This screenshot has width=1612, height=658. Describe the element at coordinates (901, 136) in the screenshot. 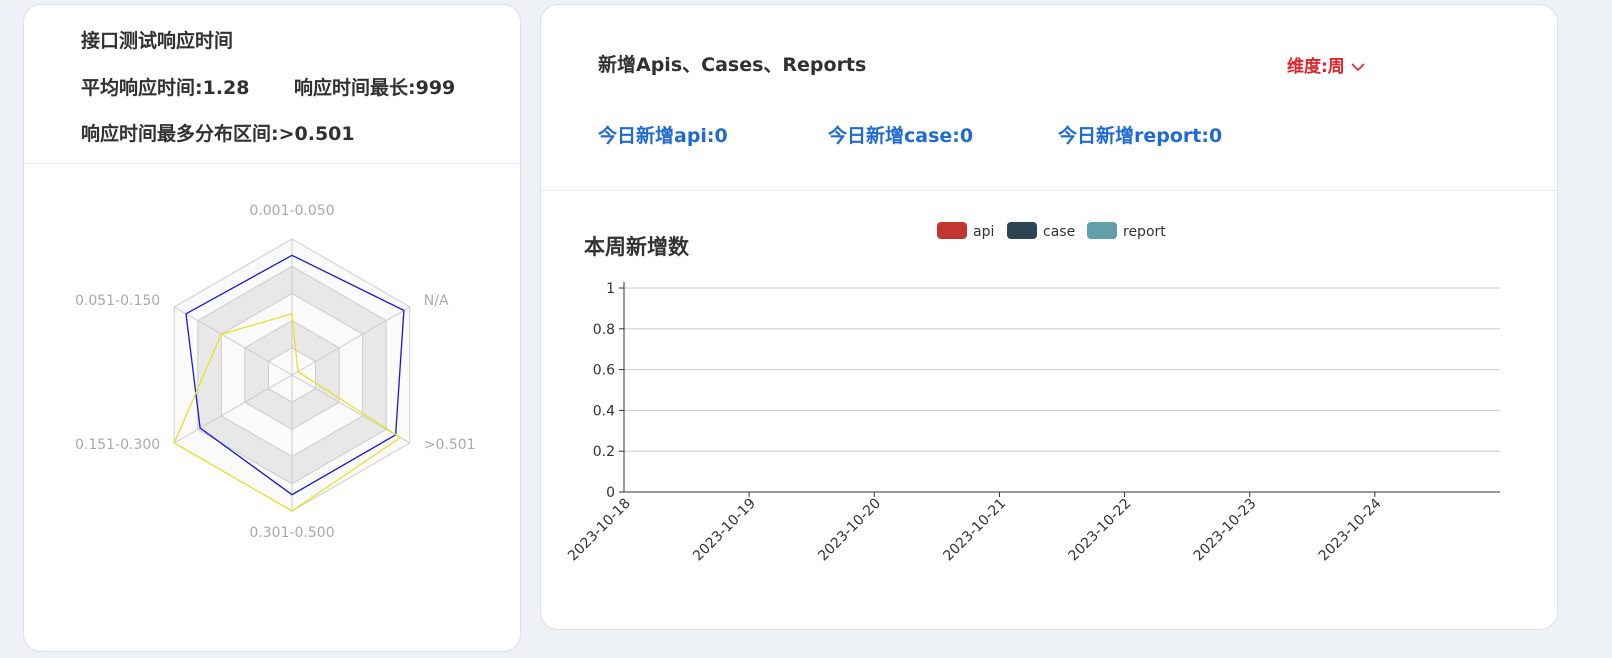

I see `today-new-case: 今日新增case:0` at that location.